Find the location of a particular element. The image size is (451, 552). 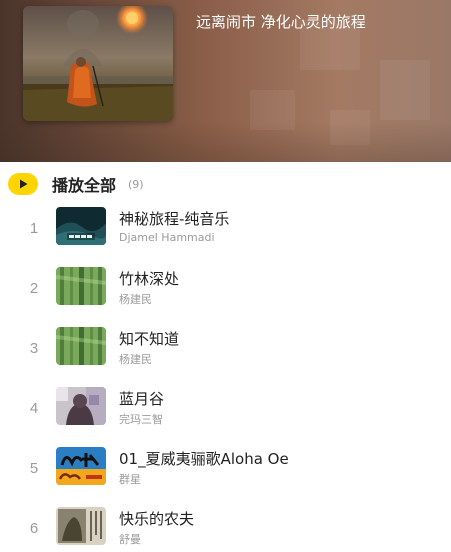

track-row: 4 蓝月谷 完玛三智 is located at coordinates (225, 409).